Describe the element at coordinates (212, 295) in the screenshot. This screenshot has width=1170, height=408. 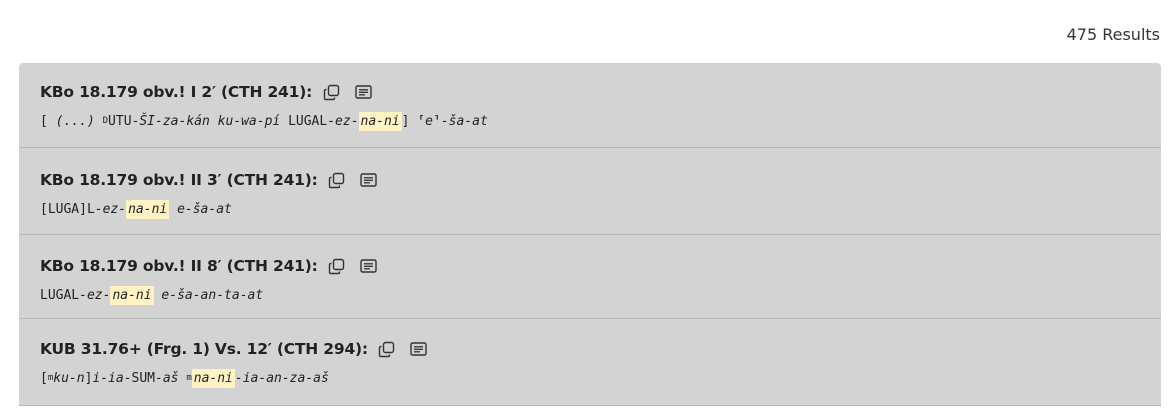
I see `word-fragment: e-ša-an-ta-at` at that location.